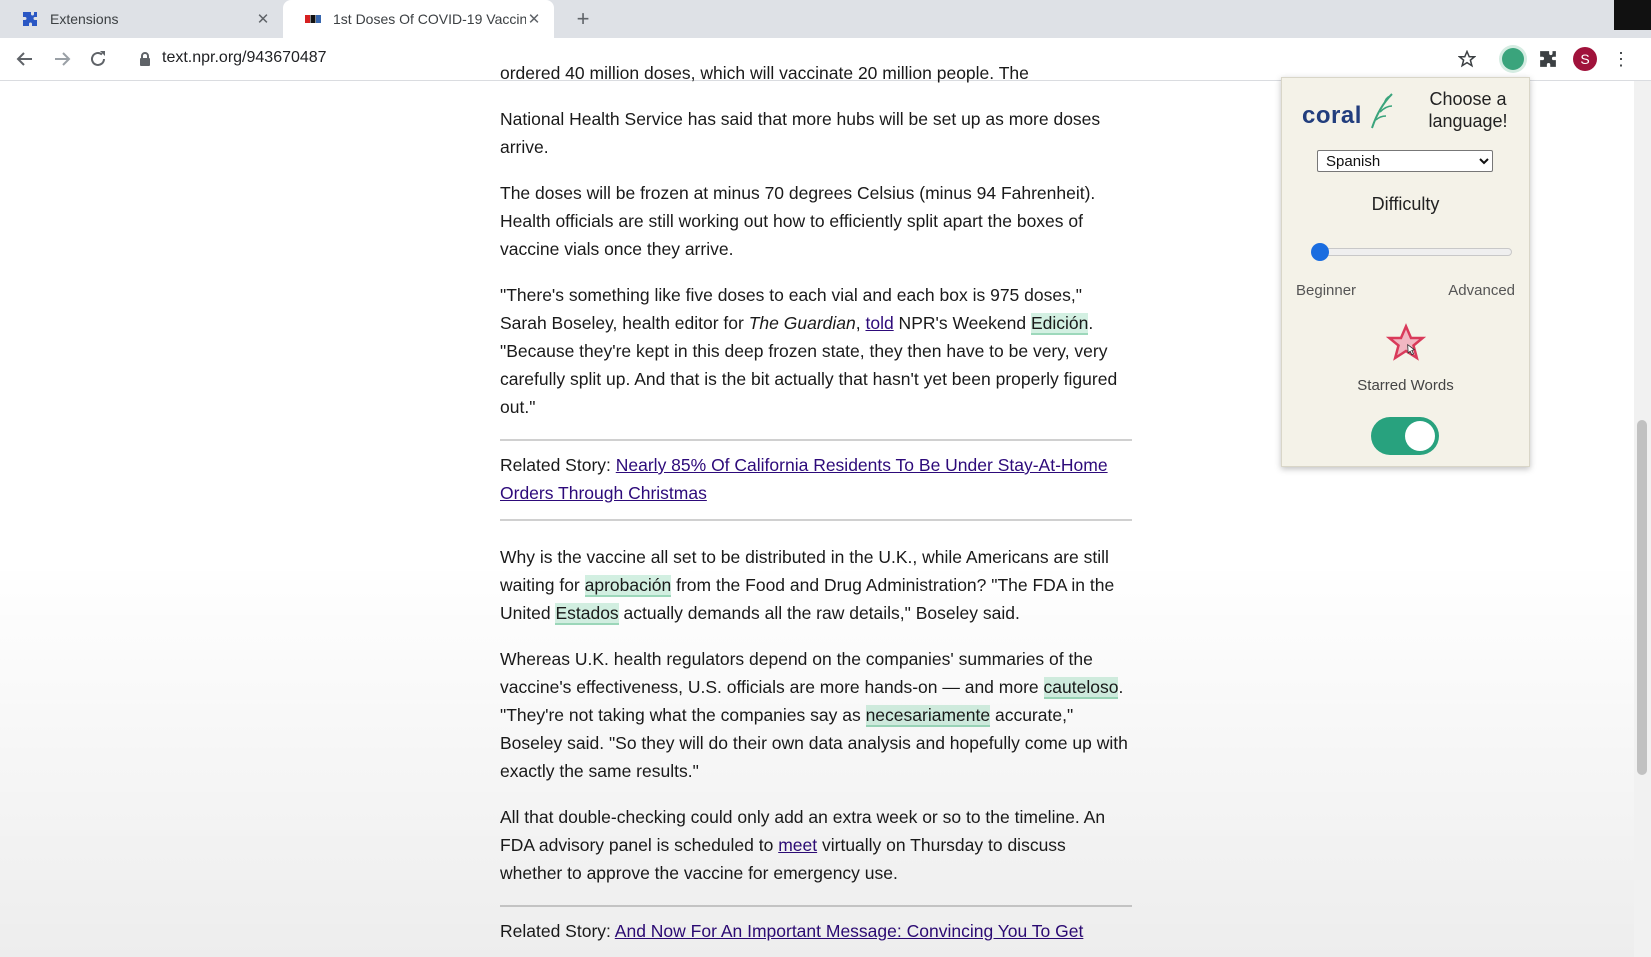 The width and height of the screenshot is (1651, 957). Describe the element at coordinates (1413, 252) in the screenshot. I see `difficulty-slider-track` at that location.